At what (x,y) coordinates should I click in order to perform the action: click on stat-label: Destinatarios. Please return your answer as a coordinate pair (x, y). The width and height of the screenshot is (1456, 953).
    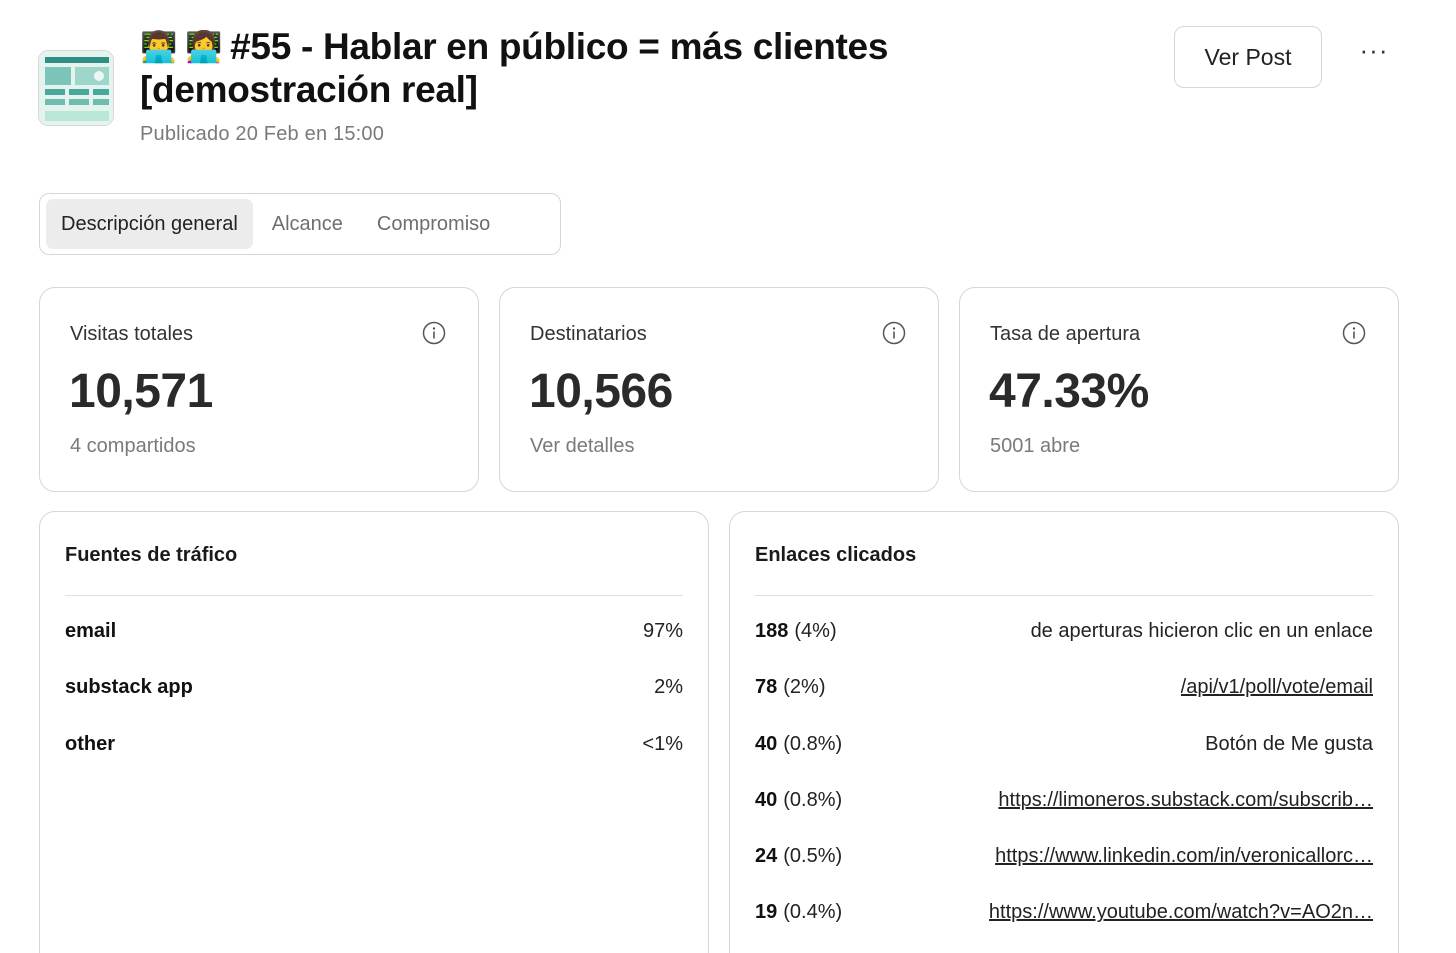
    Looking at the image, I should click on (588, 334).